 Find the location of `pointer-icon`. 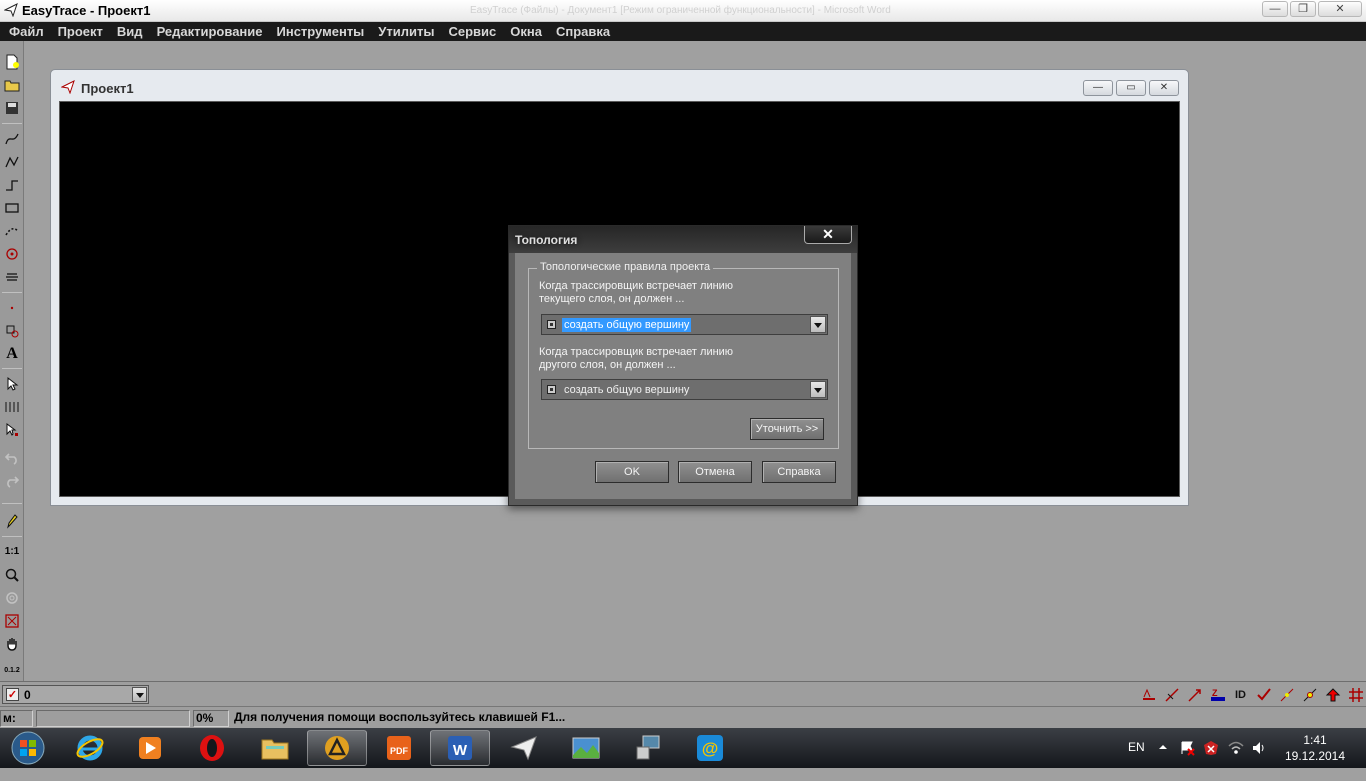

pointer-icon is located at coordinates (1332, 694).